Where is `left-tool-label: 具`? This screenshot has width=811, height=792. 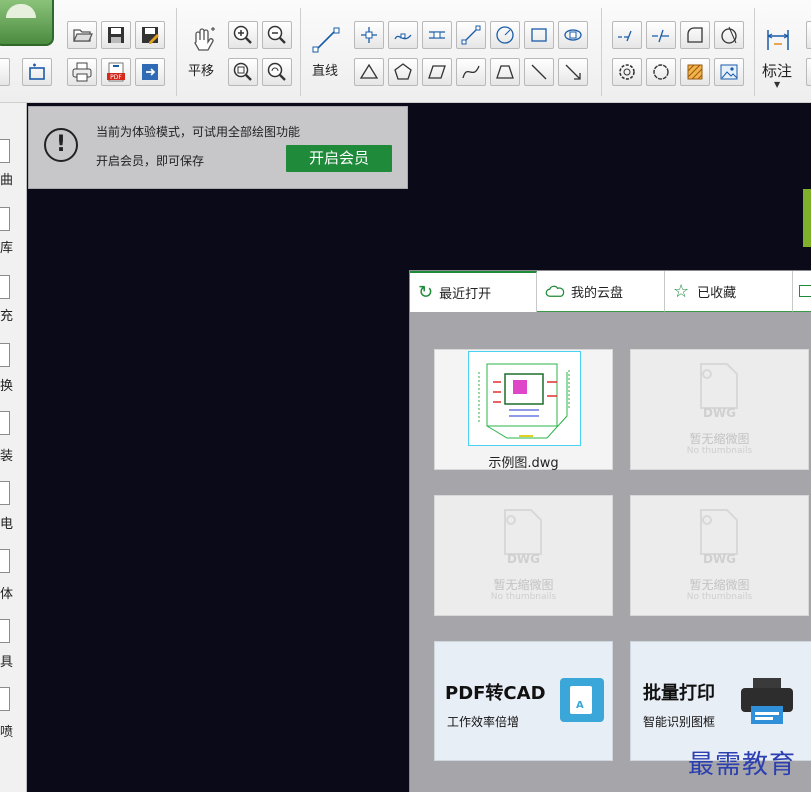
left-tool-label: 具 is located at coordinates (7, 662).